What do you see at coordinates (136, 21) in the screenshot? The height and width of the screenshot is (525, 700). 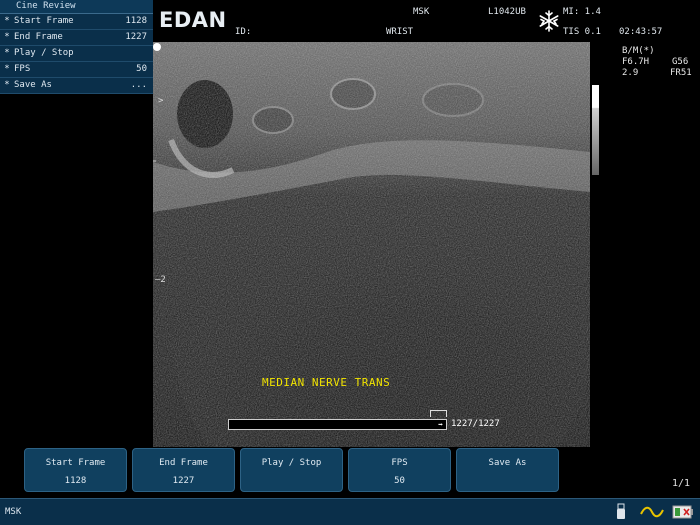 I see `menu-item-value: 1128` at bounding box center [136, 21].